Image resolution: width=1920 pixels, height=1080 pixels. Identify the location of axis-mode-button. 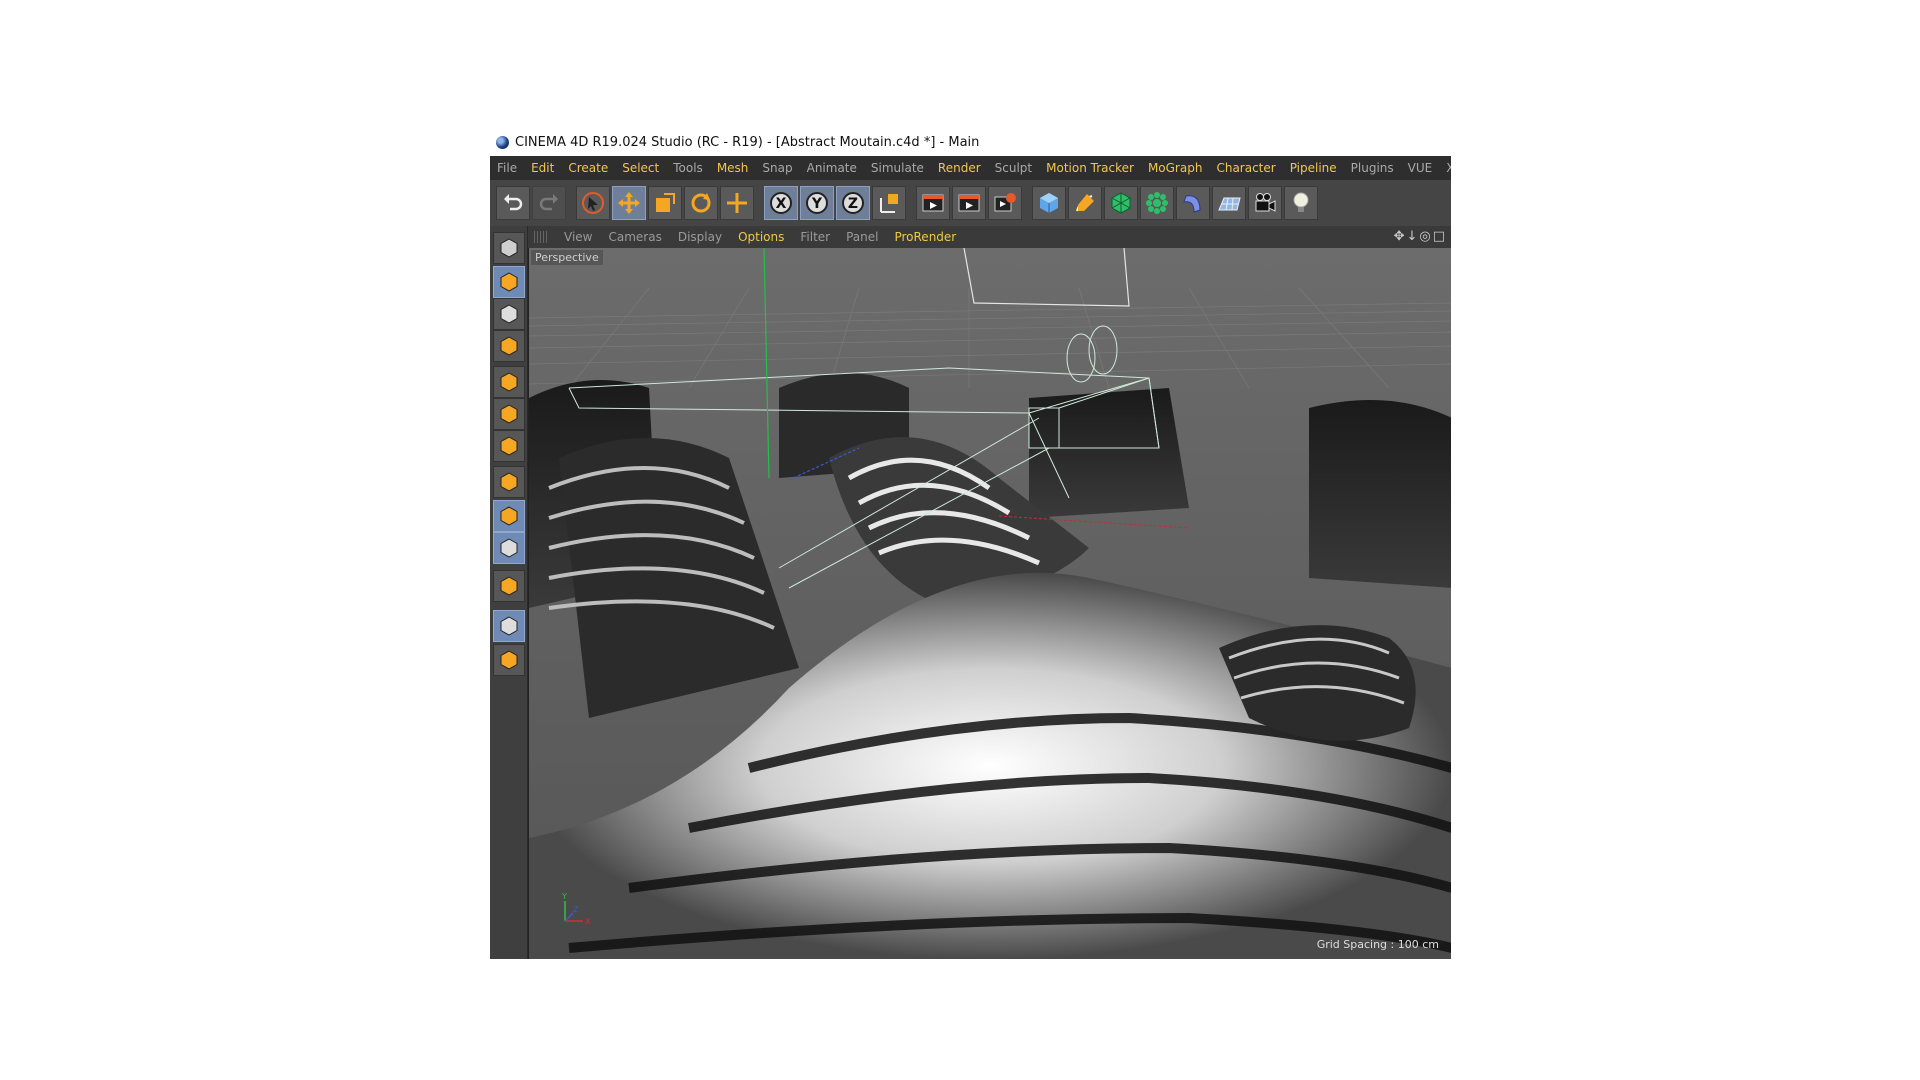
(509, 482).